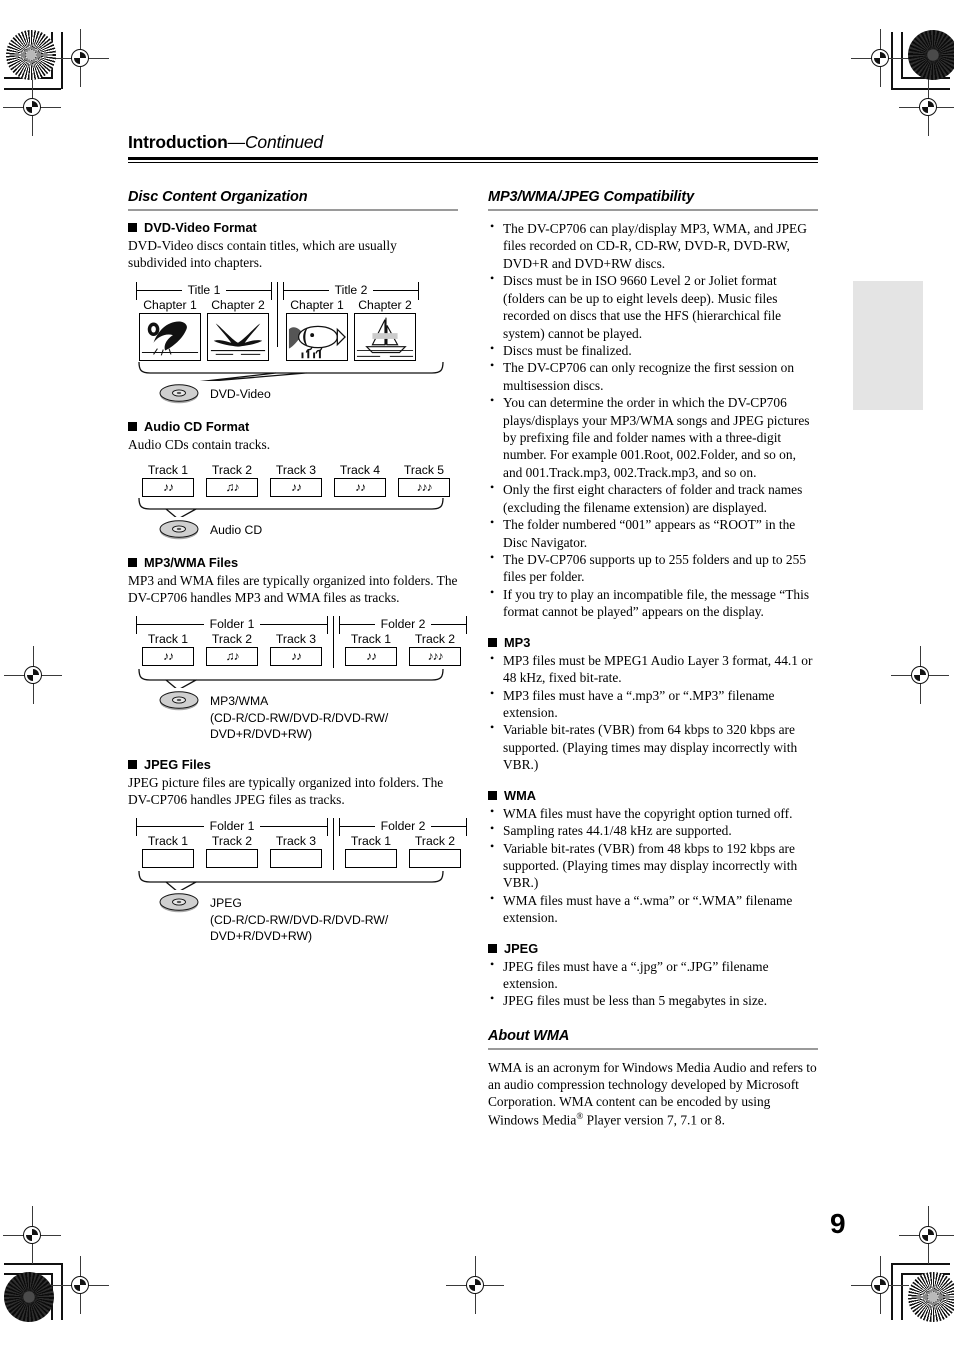 The image size is (954, 1351). I want to click on jpeg-folder-2-items: Track 1 Track 2, so click(403, 851).